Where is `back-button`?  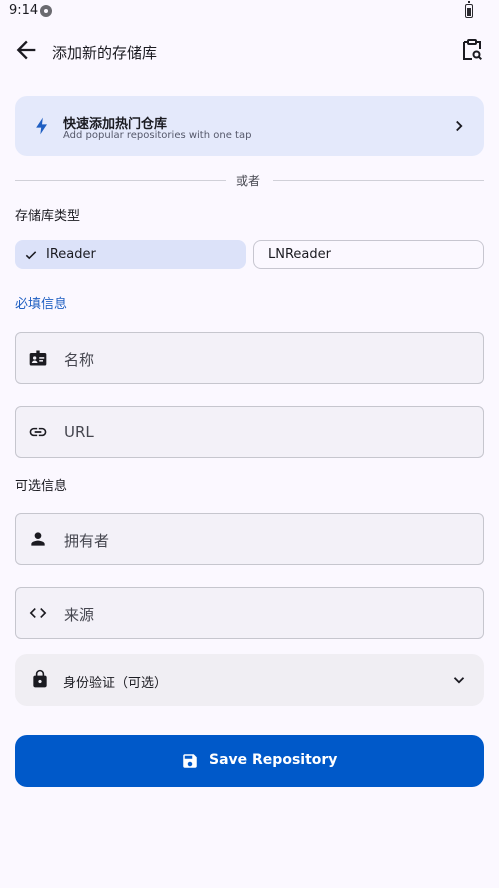
back-button is located at coordinates (26, 50).